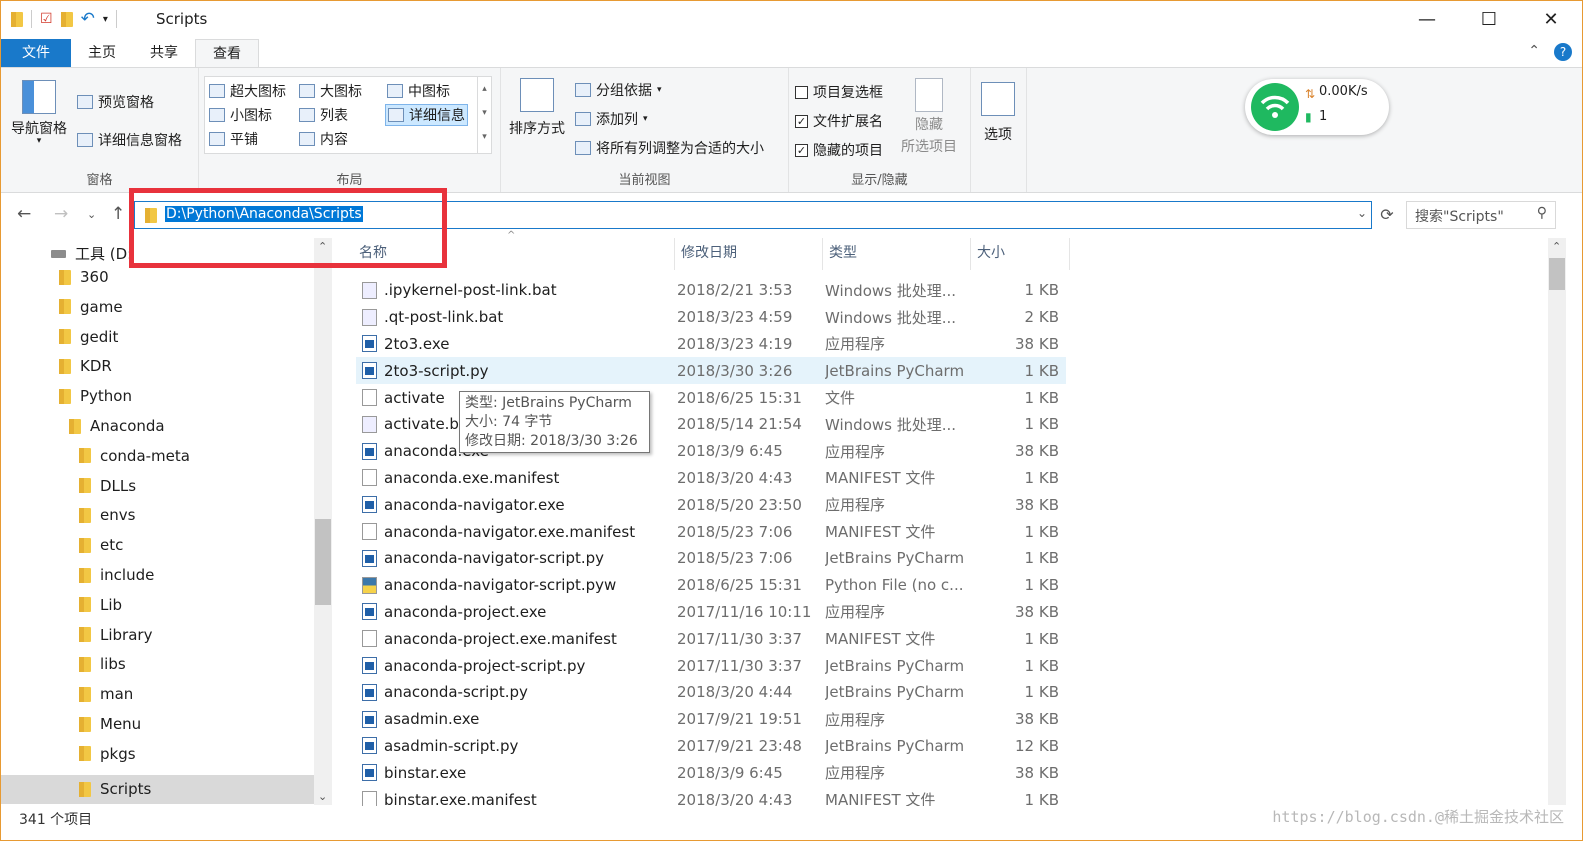 The image size is (1583, 841). I want to click on nav-item-game: game, so click(91, 307).